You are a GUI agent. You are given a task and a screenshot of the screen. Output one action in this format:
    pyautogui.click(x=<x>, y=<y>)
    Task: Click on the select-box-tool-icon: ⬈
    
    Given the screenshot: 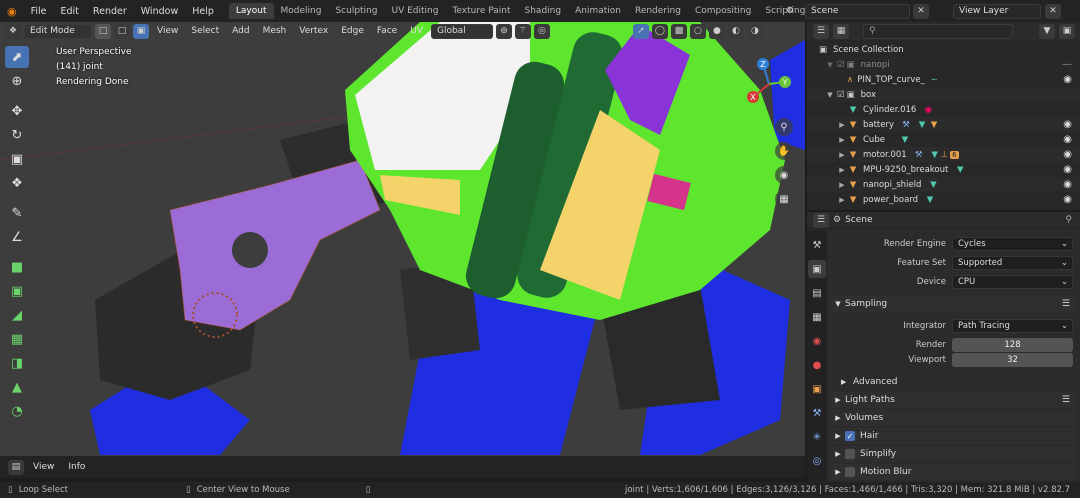 What is the action you would take?
    pyautogui.click(x=17, y=57)
    